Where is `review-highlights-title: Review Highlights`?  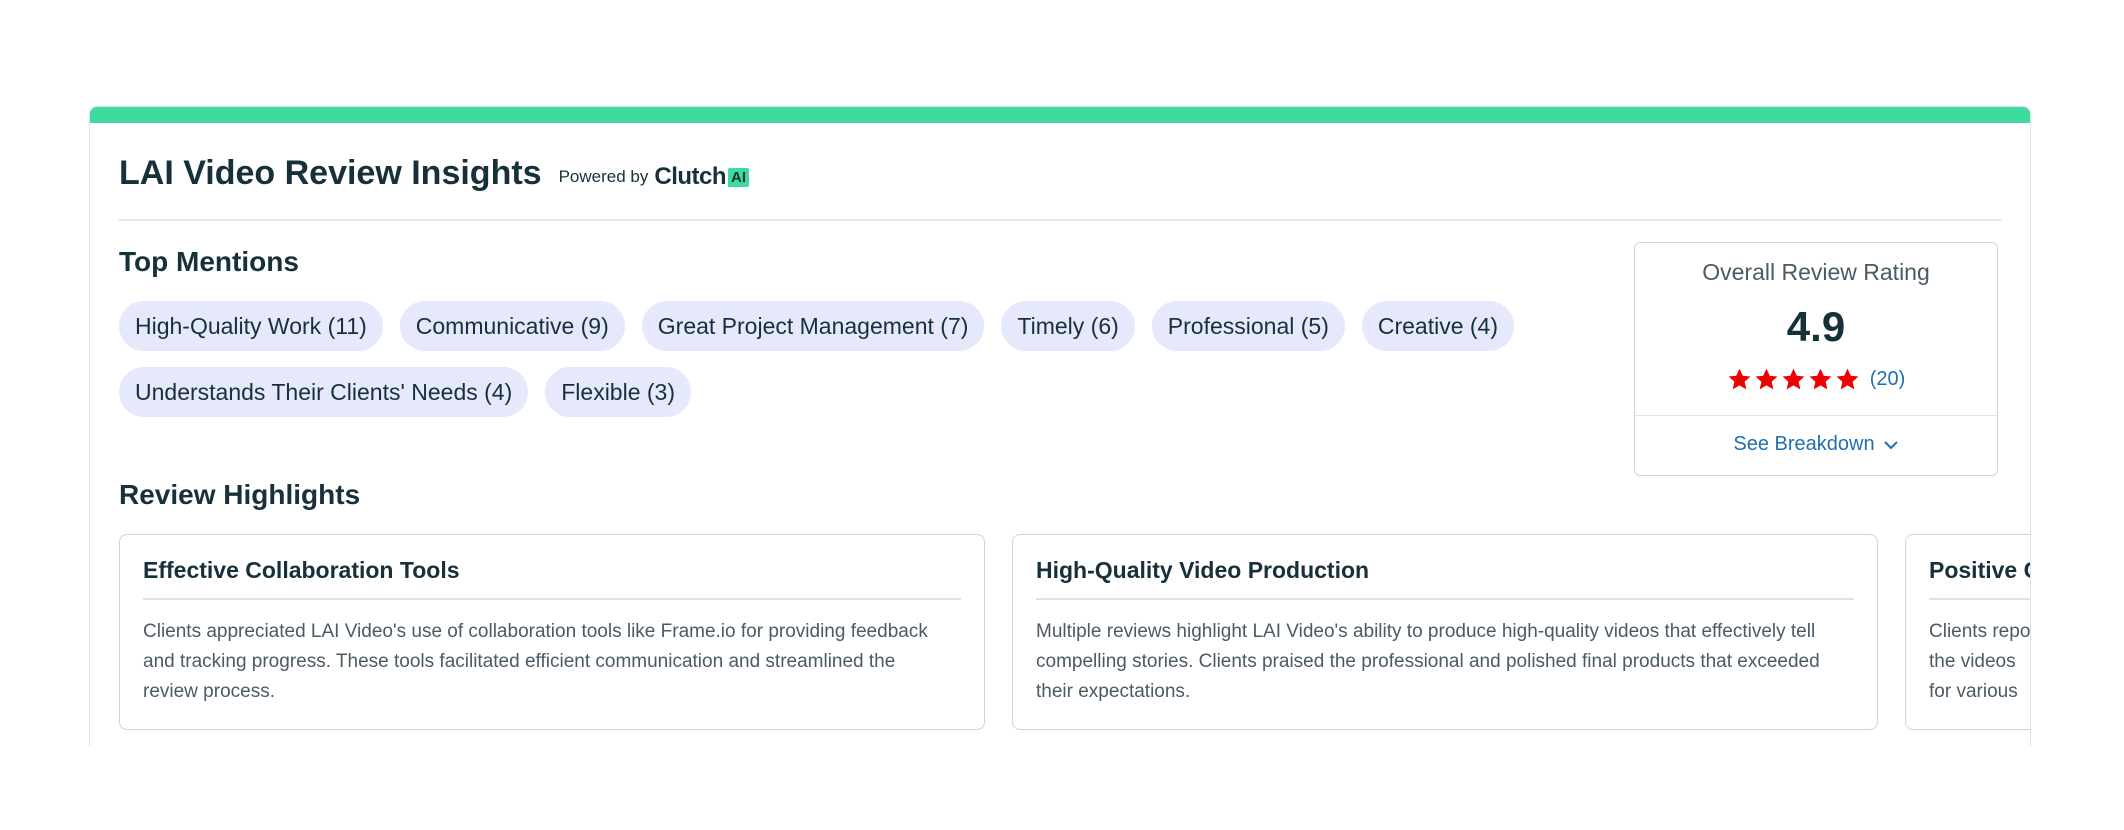 review-highlights-title: Review Highlights is located at coordinates (240, 494).